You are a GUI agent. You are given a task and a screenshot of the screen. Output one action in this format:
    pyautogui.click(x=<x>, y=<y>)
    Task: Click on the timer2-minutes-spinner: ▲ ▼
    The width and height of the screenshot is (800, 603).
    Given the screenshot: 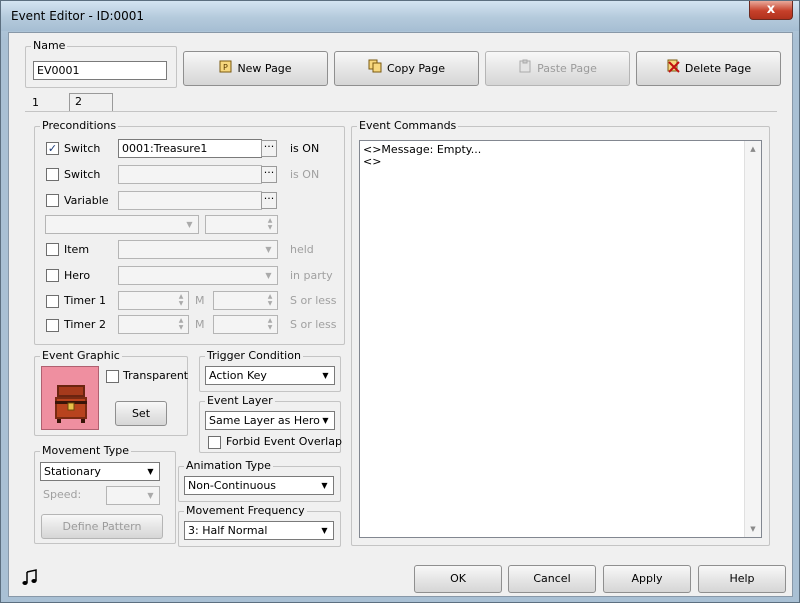 What is the action you would take?
    pyautogui.click(x=153, y=324)
    